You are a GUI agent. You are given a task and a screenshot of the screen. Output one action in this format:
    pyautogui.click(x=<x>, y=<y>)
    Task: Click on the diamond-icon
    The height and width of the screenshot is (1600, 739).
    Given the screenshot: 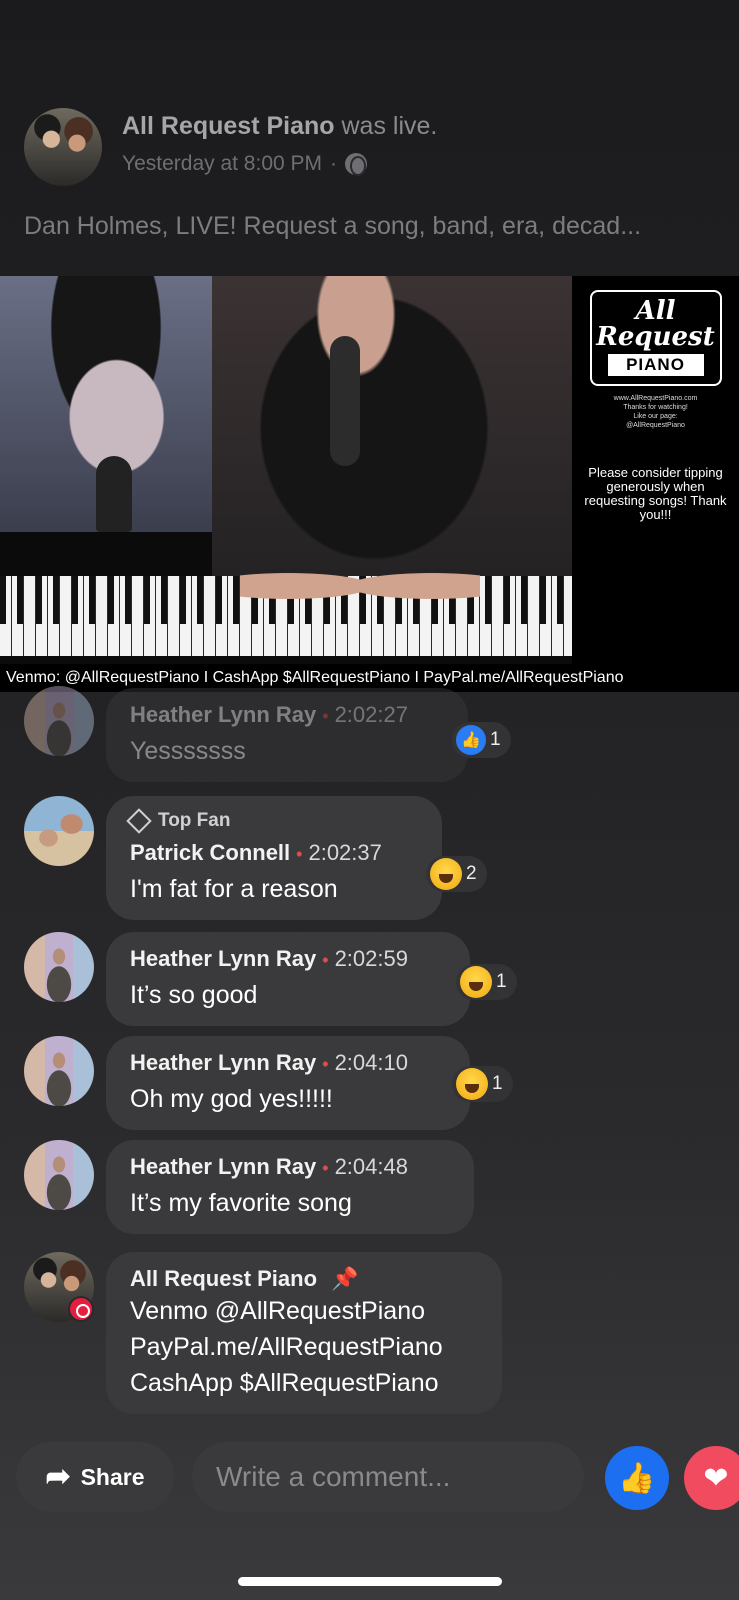 What is the action you would take?
    pyautogui.click(x=139, y=821)
    